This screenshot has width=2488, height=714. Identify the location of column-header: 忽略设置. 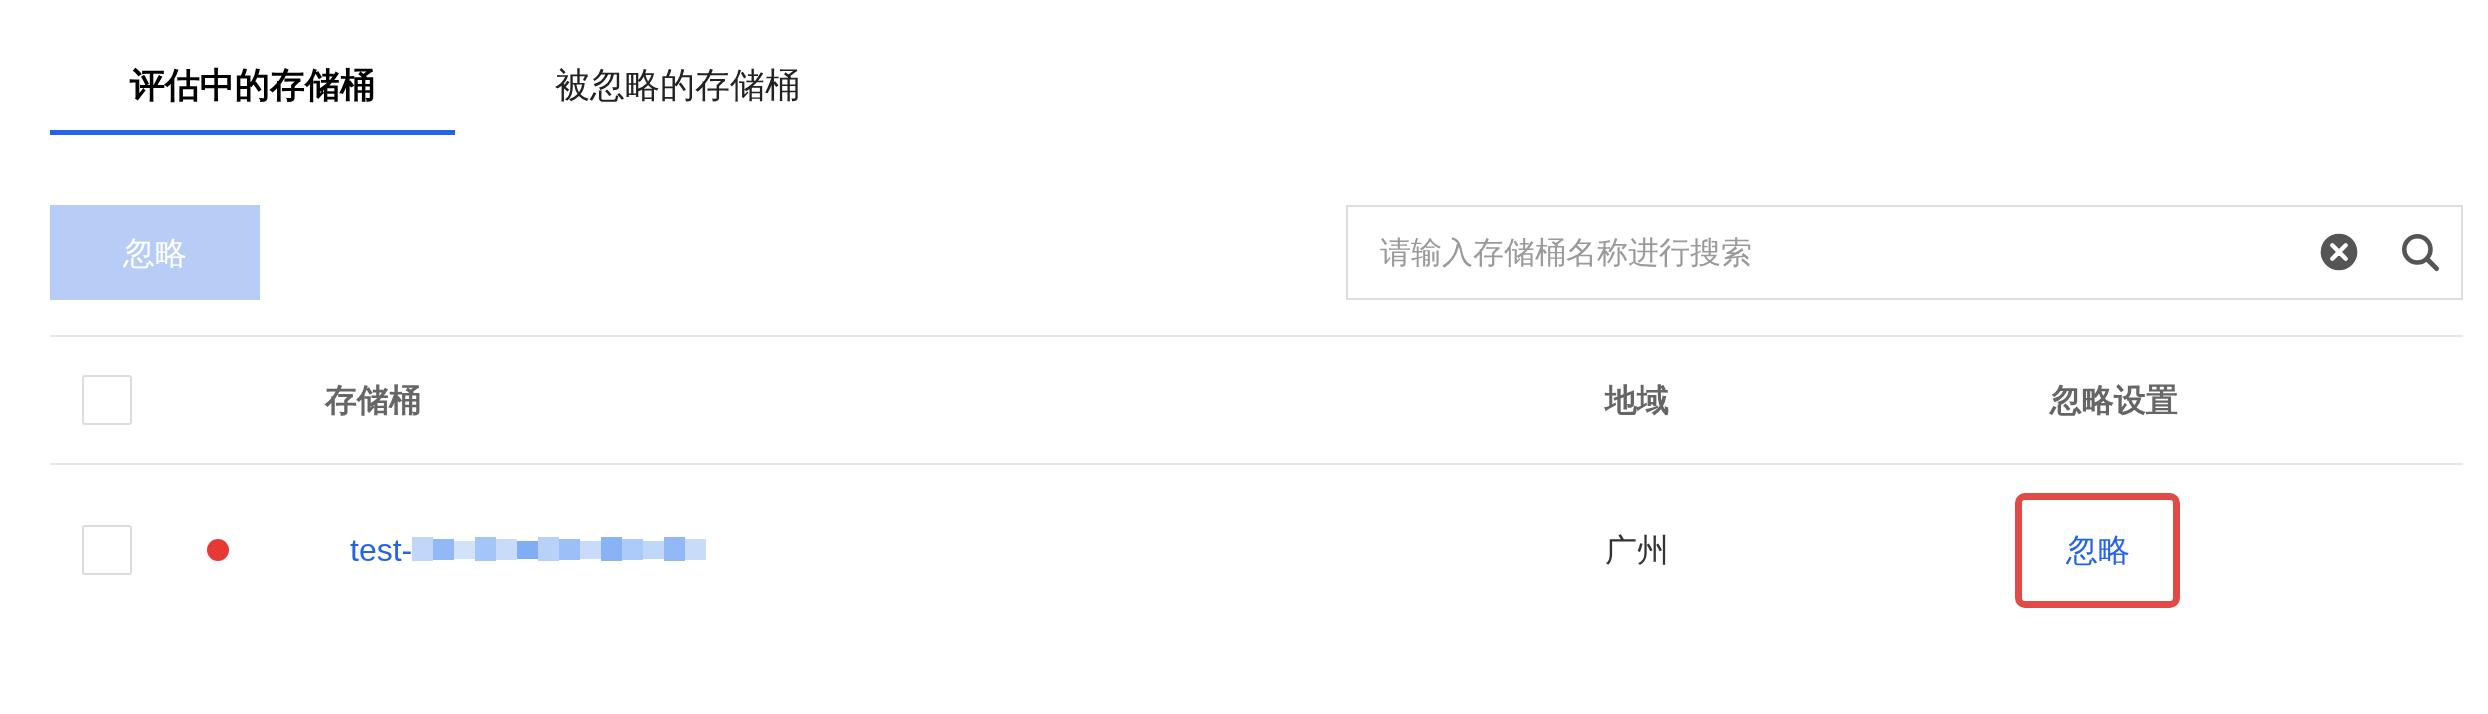
(2114, 400).